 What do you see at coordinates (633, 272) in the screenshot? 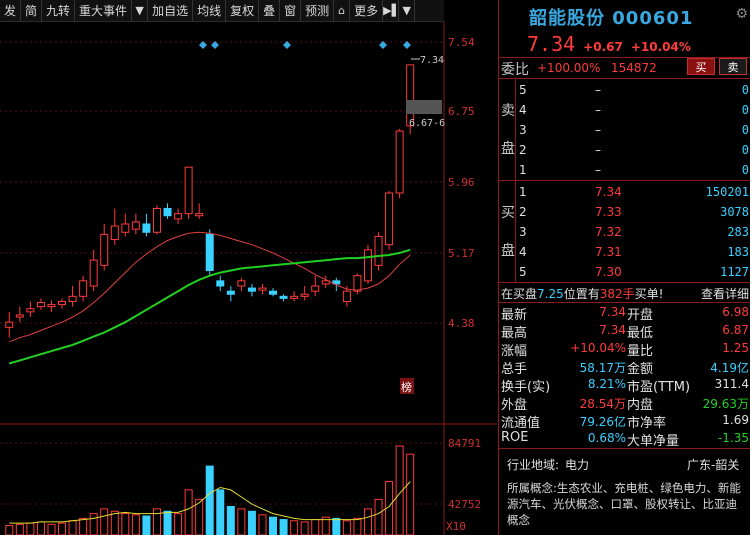
I see `buy-order-row: 5 7.30 1127` at bounding box center [633, 272].